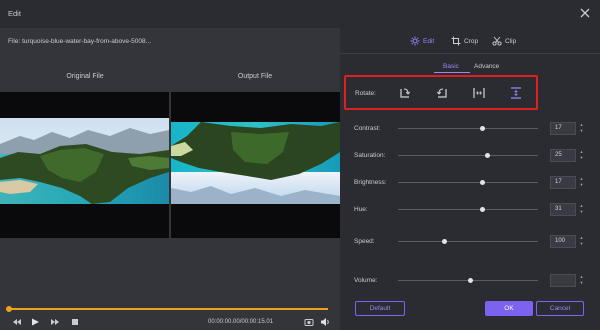 Image resolution: width=600 pixels, height=330 pixels. I want to click on rotate-section: Rotate:, so click(441, 92).